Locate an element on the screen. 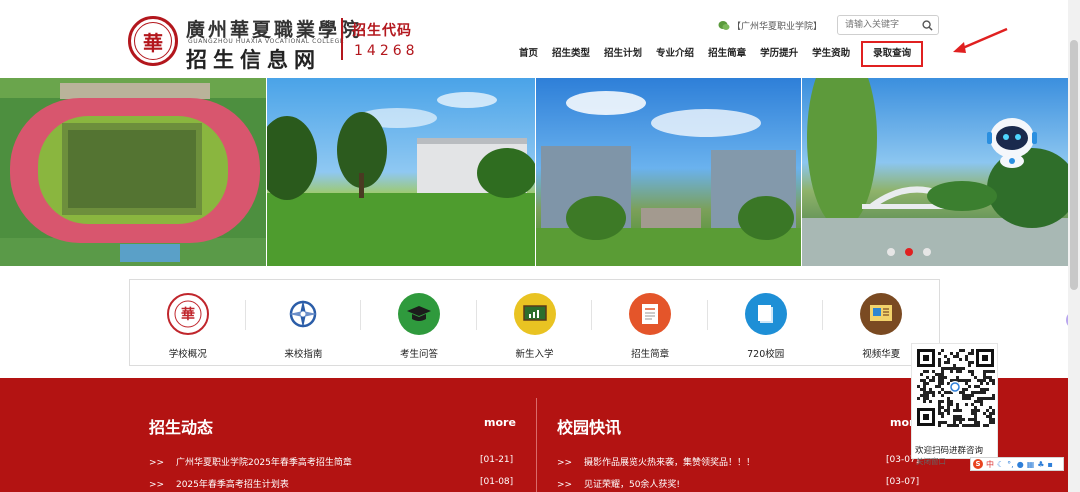  news-divider is located at coordinates (536, 445).